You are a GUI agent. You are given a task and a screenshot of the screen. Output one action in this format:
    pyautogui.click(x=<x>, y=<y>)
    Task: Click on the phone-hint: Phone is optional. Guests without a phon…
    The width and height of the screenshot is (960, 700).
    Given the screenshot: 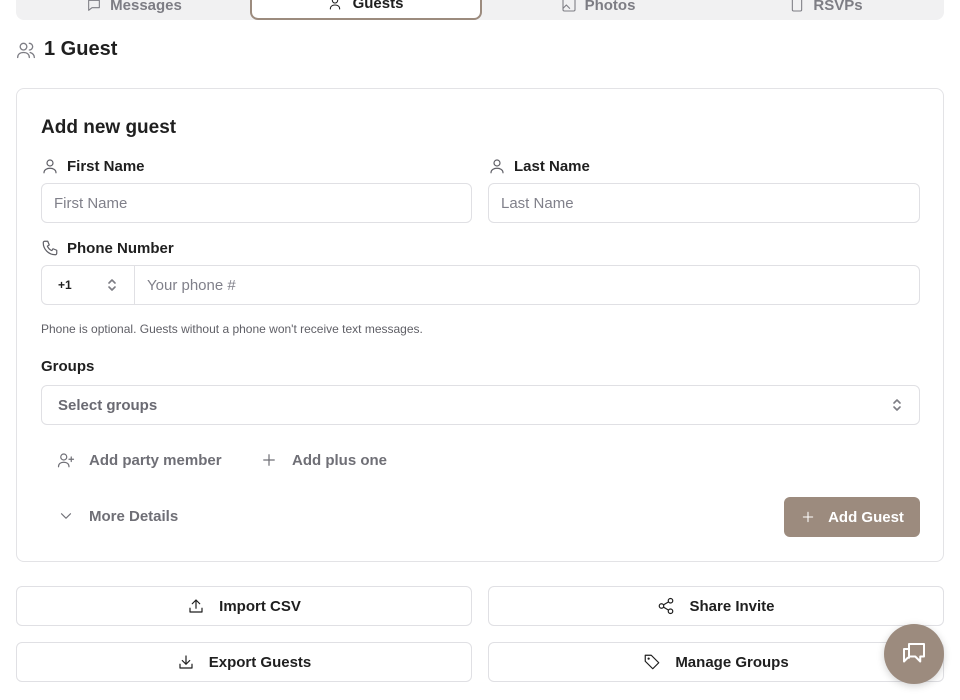 What is the action you would take?
    pyautogui.click(x=232, y=329)
    